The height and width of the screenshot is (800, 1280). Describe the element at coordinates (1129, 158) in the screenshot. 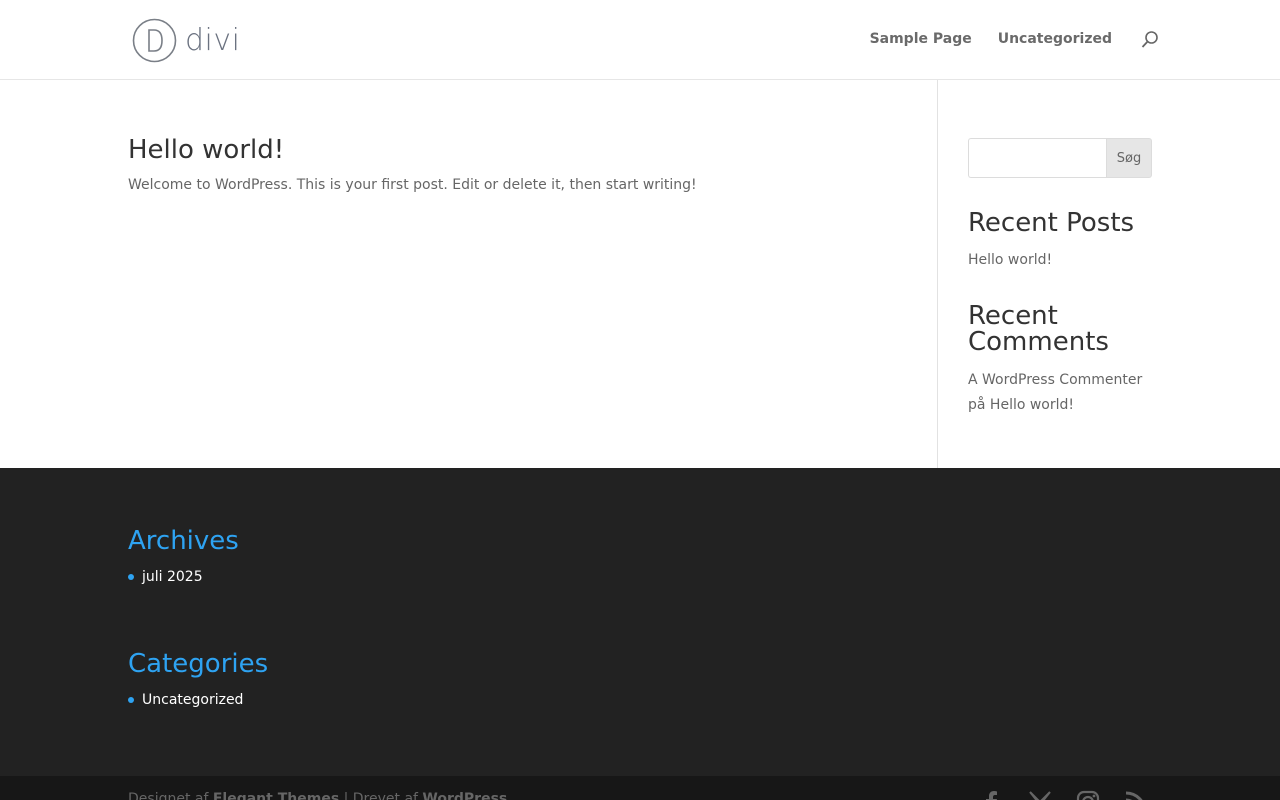

I see `search-button: Søg` at that location.